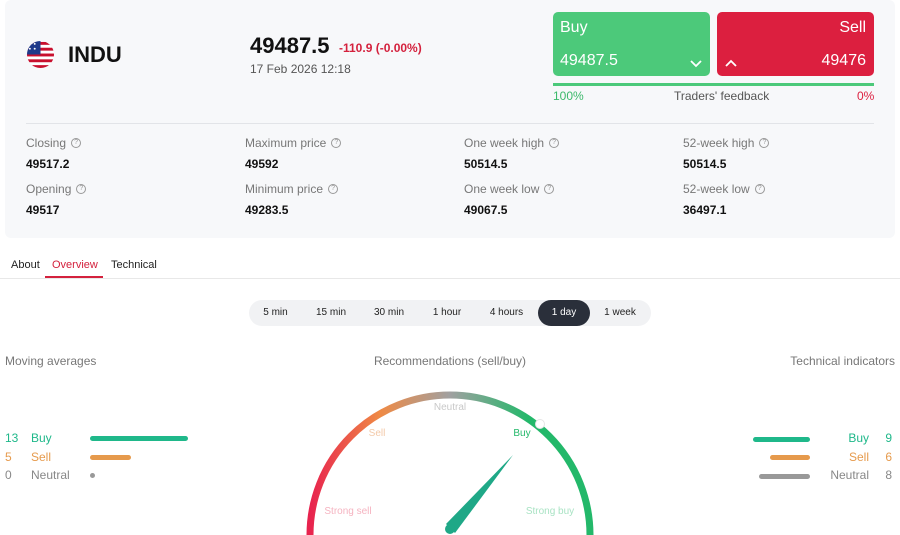 This screenshot has height=535, width=900. What do you see at coordinates (564, 313) in the screenshot?
I see `period-1-day: 1 day` at bounding box center [564, 313].